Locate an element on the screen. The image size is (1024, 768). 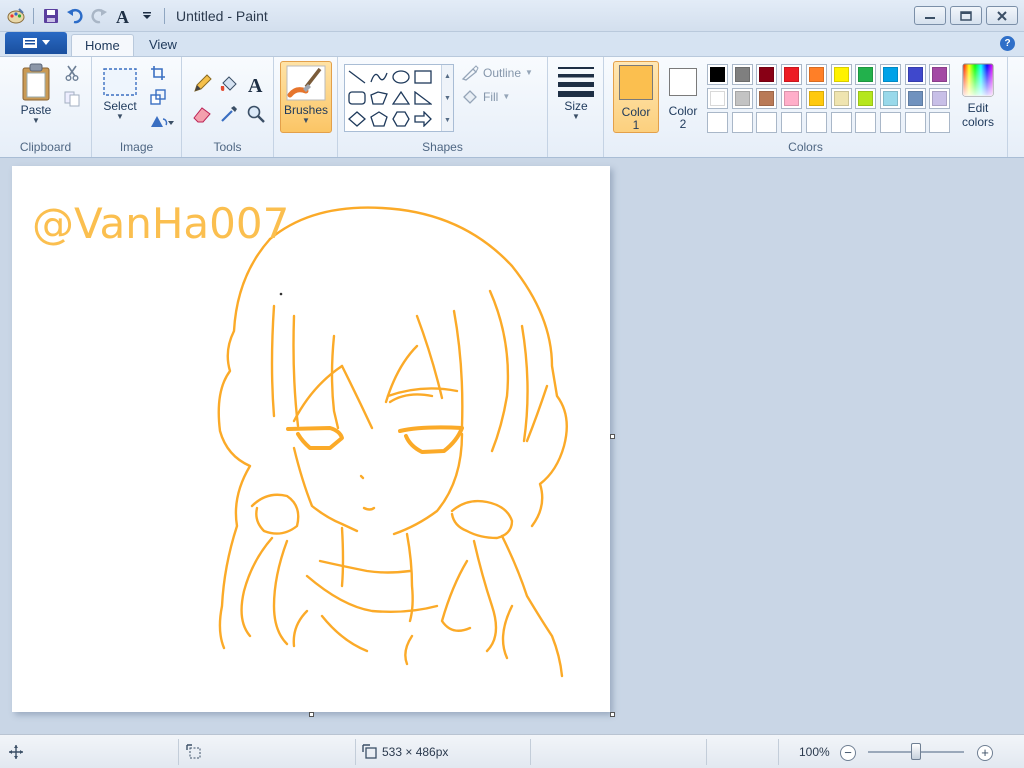
eraser-icon is located at coordinates (202, 114).